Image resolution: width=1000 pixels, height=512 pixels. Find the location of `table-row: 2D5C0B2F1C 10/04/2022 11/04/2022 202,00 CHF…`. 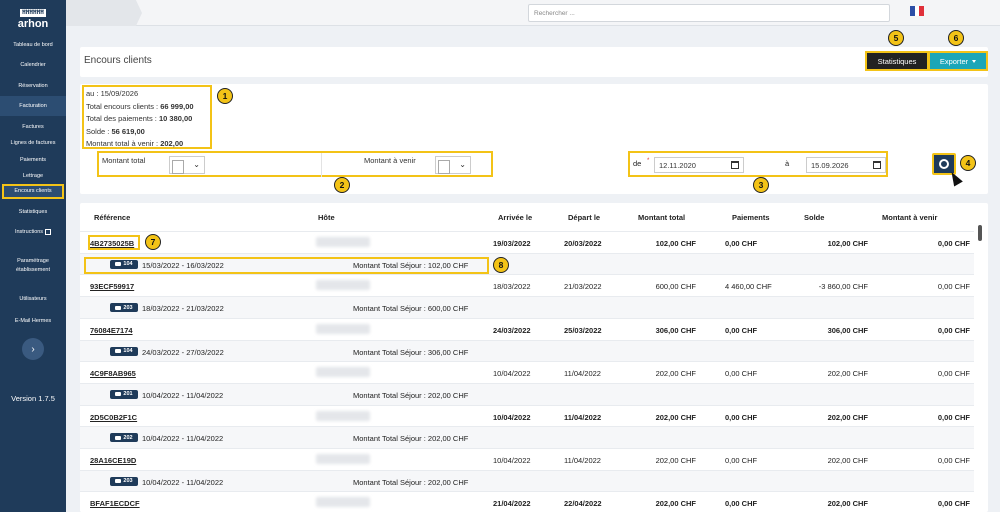

table-row: 2D5C0B2F1C 10/04/2022 11/04/2022 202,00 CHF… is located at coordinates (527, 415).